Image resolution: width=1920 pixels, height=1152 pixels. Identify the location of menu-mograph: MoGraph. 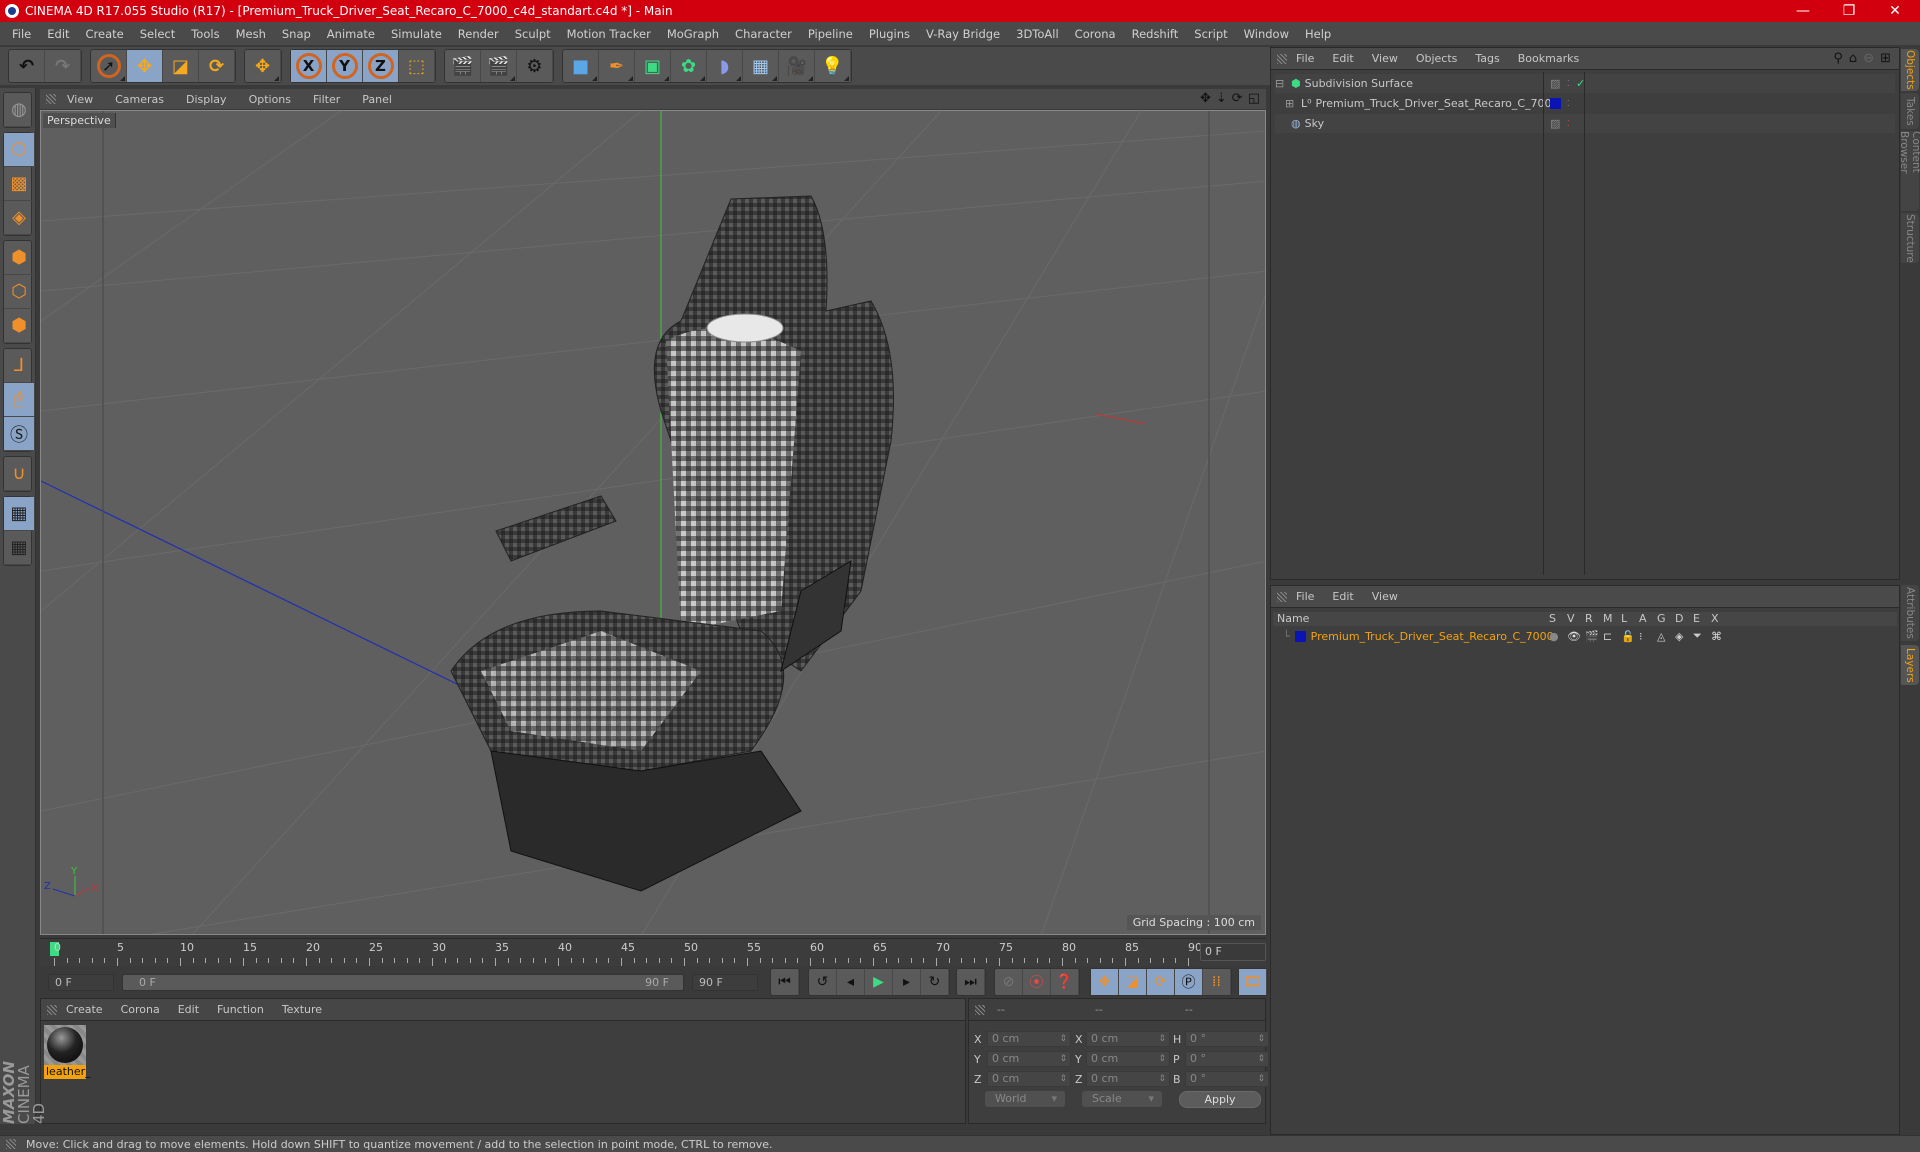
(693, 34).